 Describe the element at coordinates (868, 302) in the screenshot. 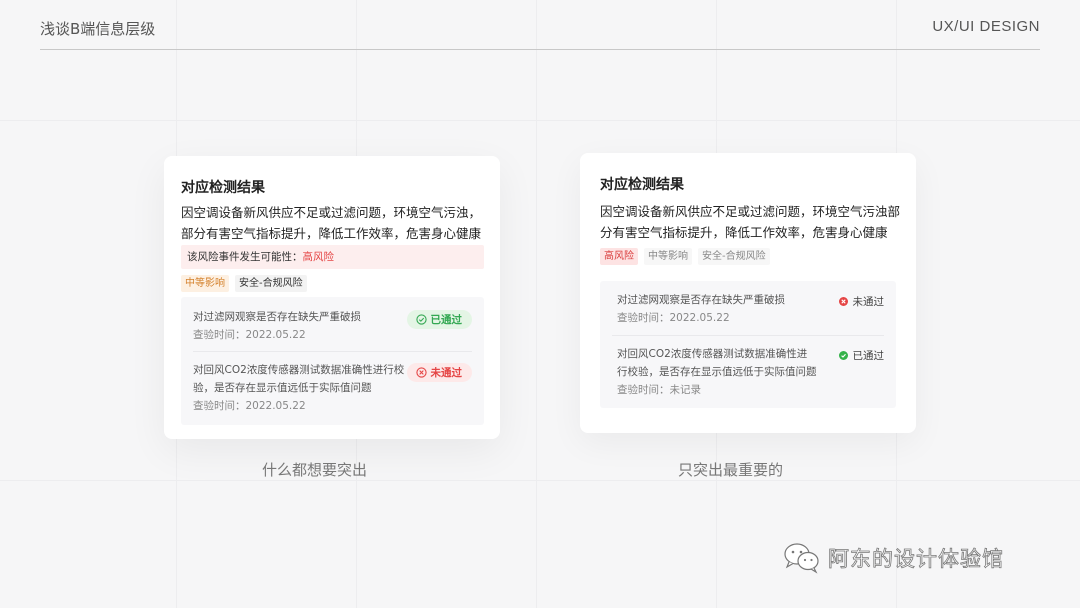

I see `fail-status-label: 未通过` at that location.